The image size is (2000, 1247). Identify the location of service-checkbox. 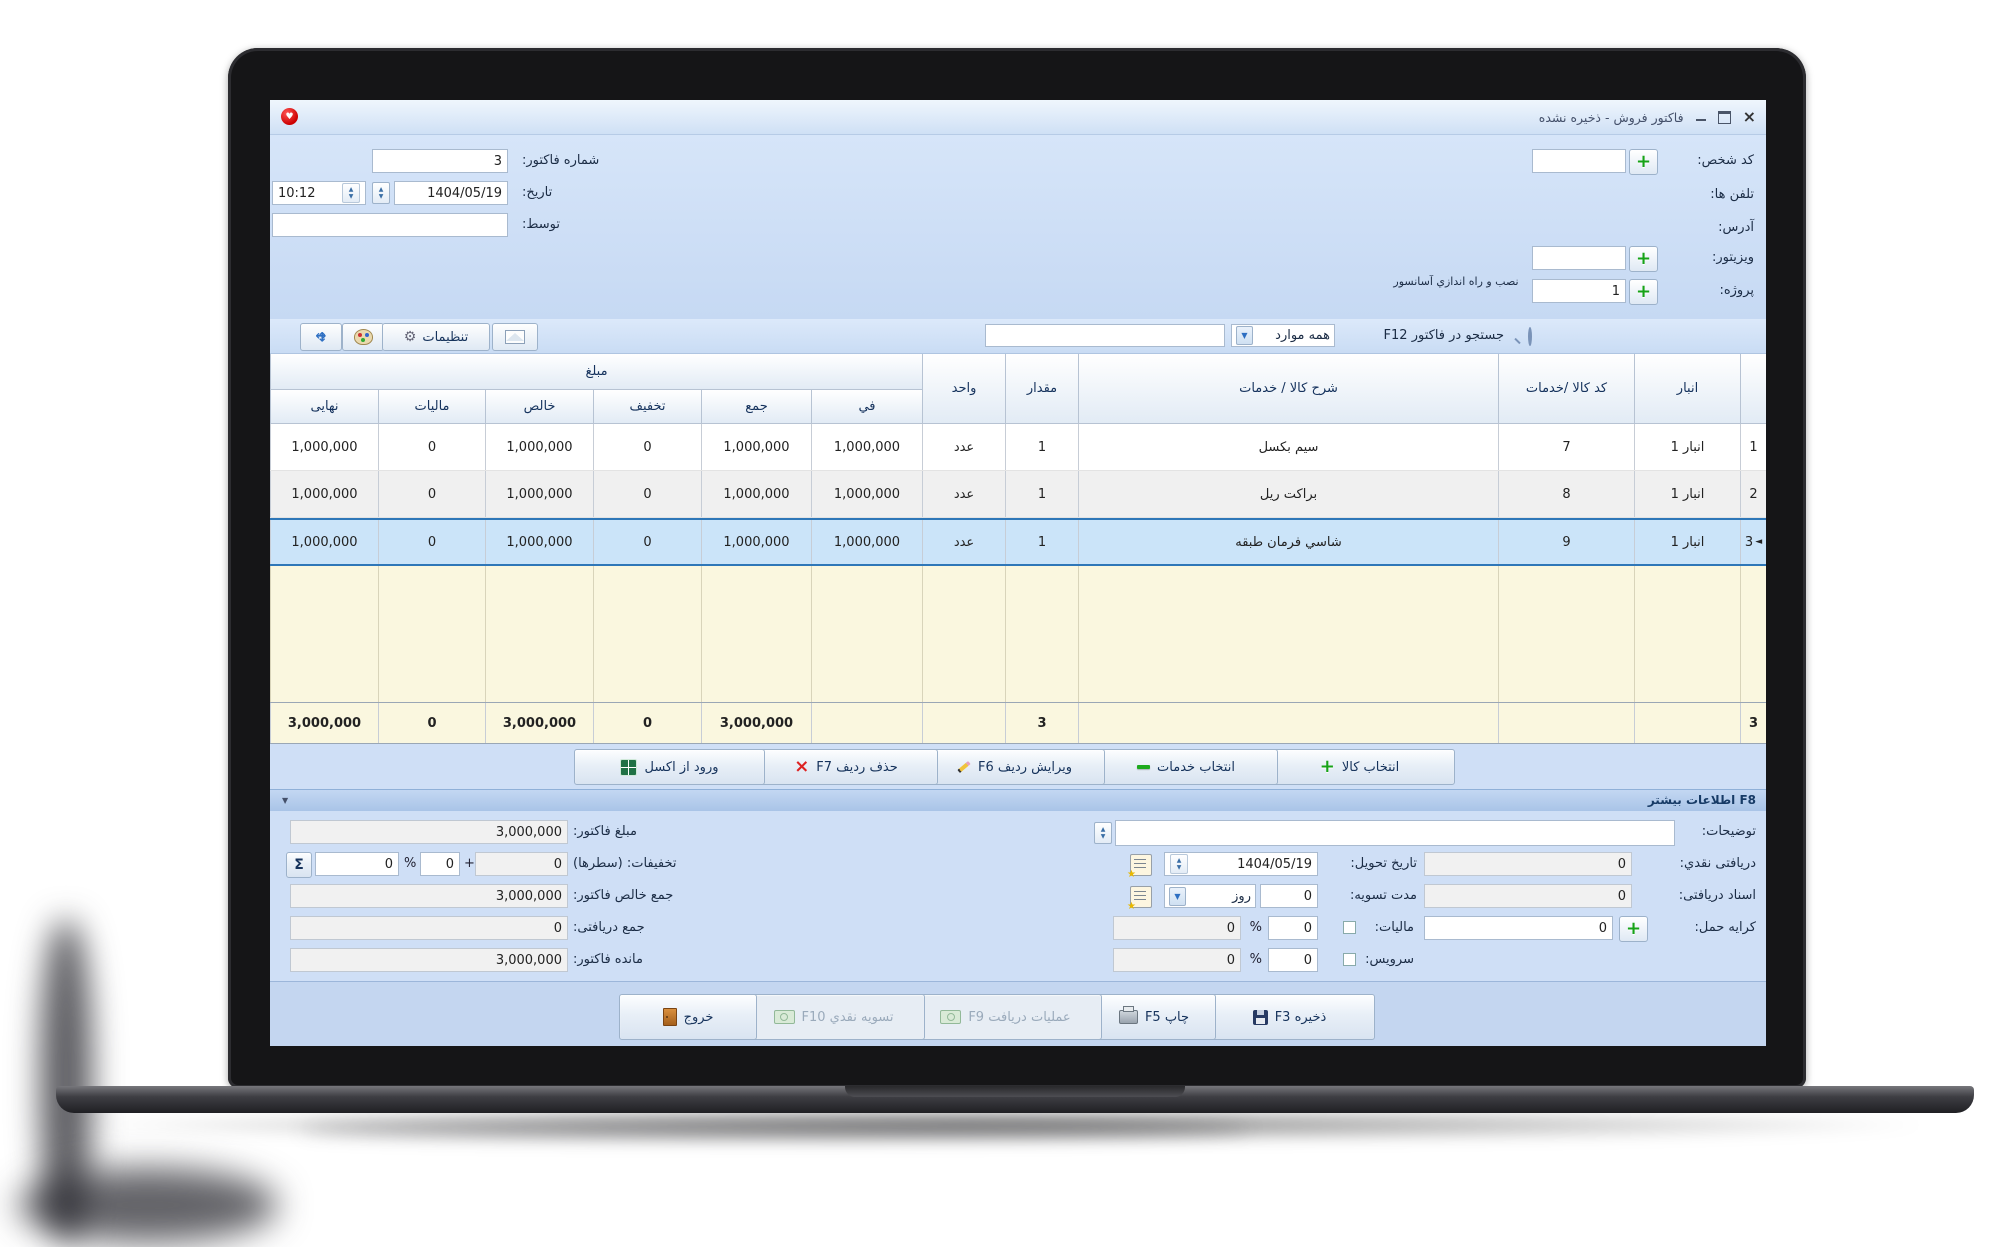
(1349, 959).